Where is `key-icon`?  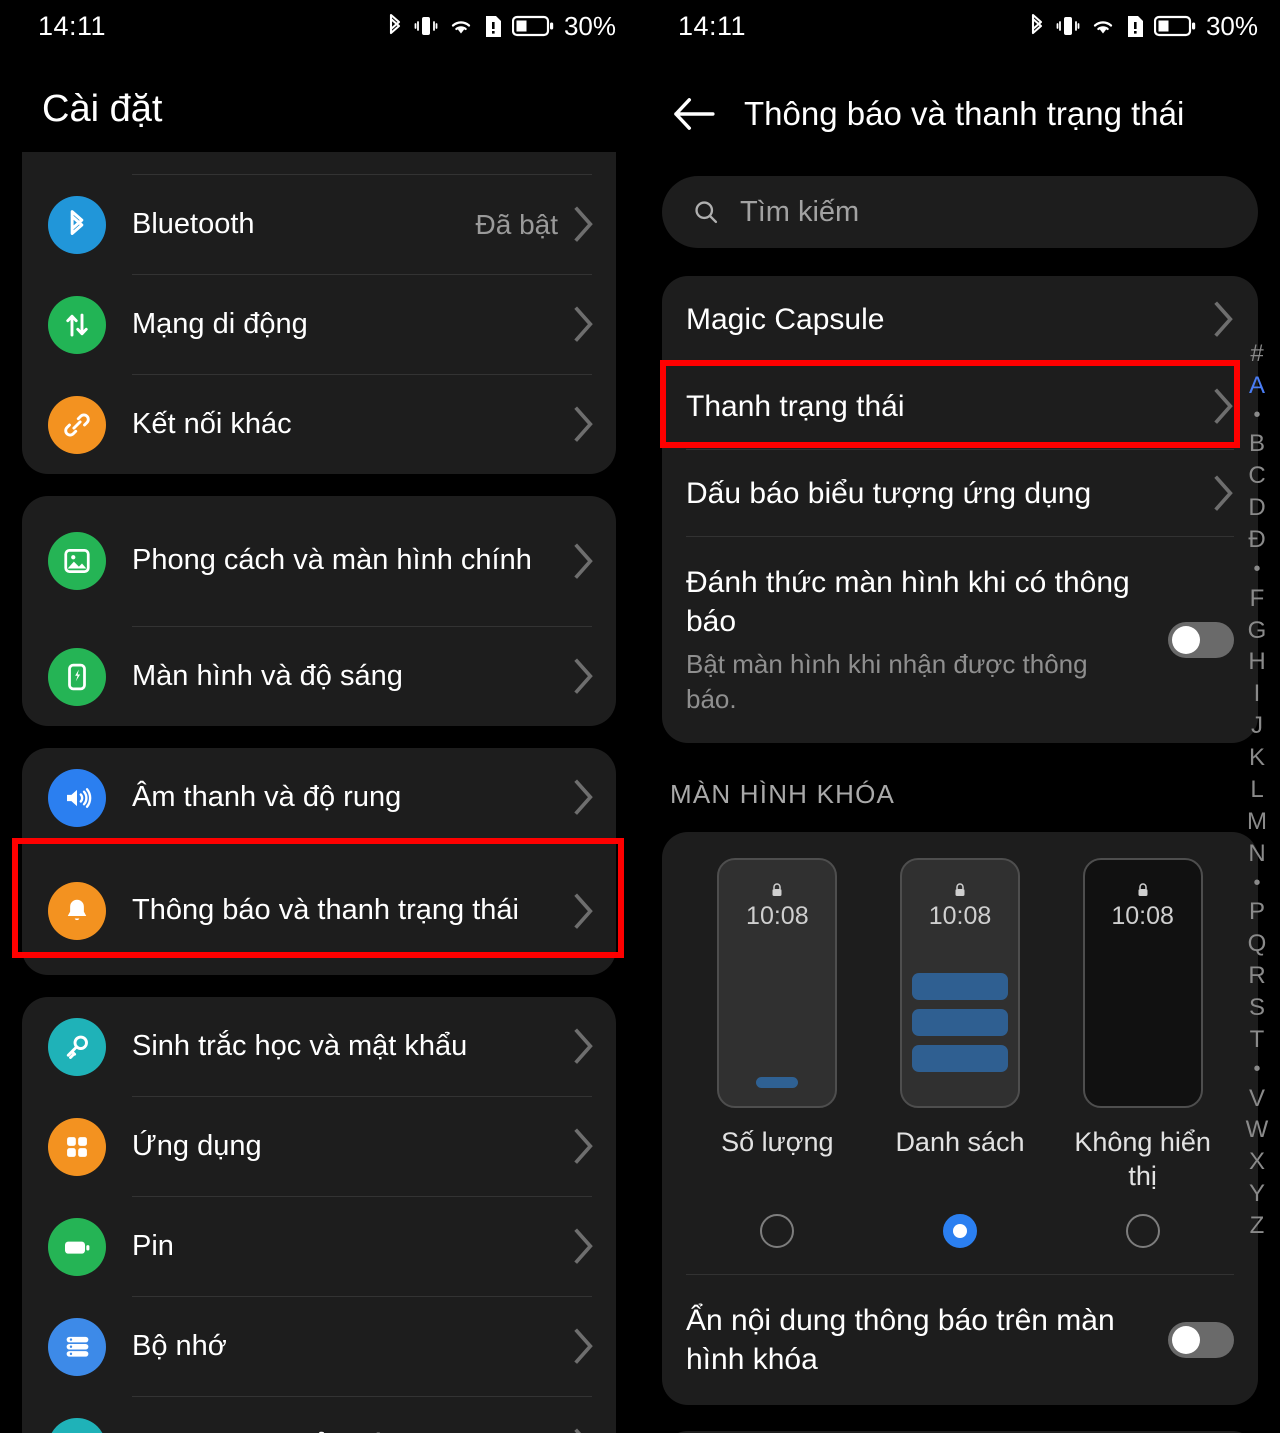
key-icon is located at coordinates (77, 1046).